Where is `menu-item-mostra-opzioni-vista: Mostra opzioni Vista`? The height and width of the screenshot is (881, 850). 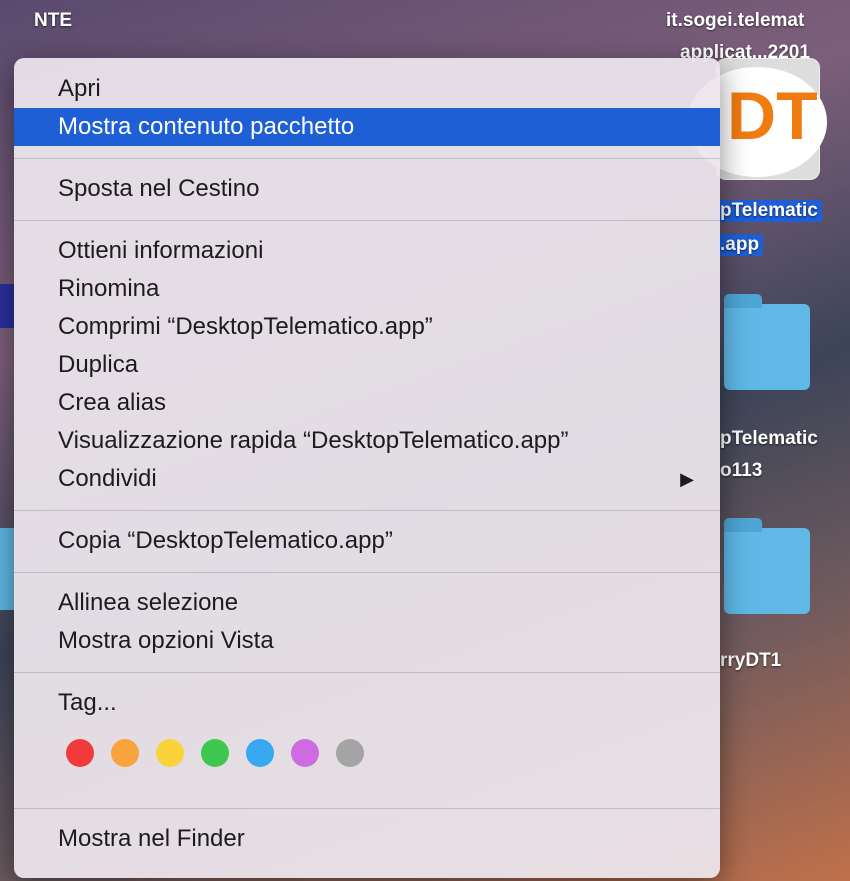 menu-item-mostra-opzioni-vista: Mostra opzioni Vista is located at coordinates (367, 641).